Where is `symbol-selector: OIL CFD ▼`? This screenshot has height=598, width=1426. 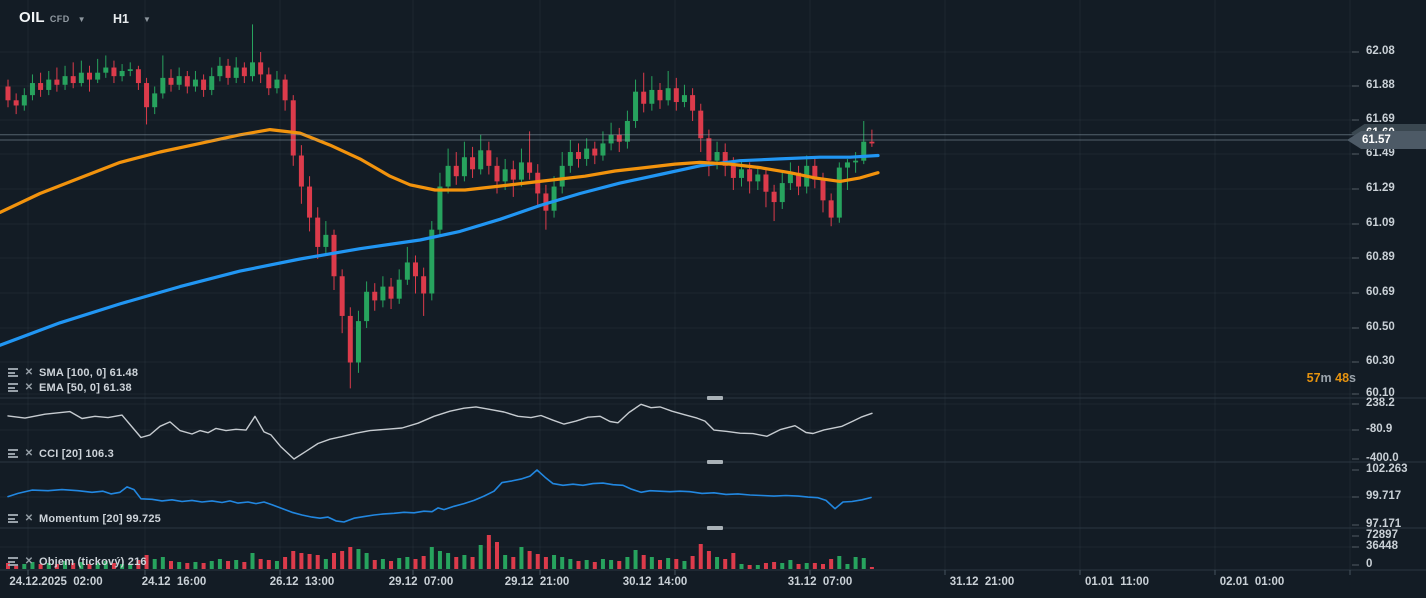
symbol-selector: OIL CFD ▼ is located at coordinates (52, 17).